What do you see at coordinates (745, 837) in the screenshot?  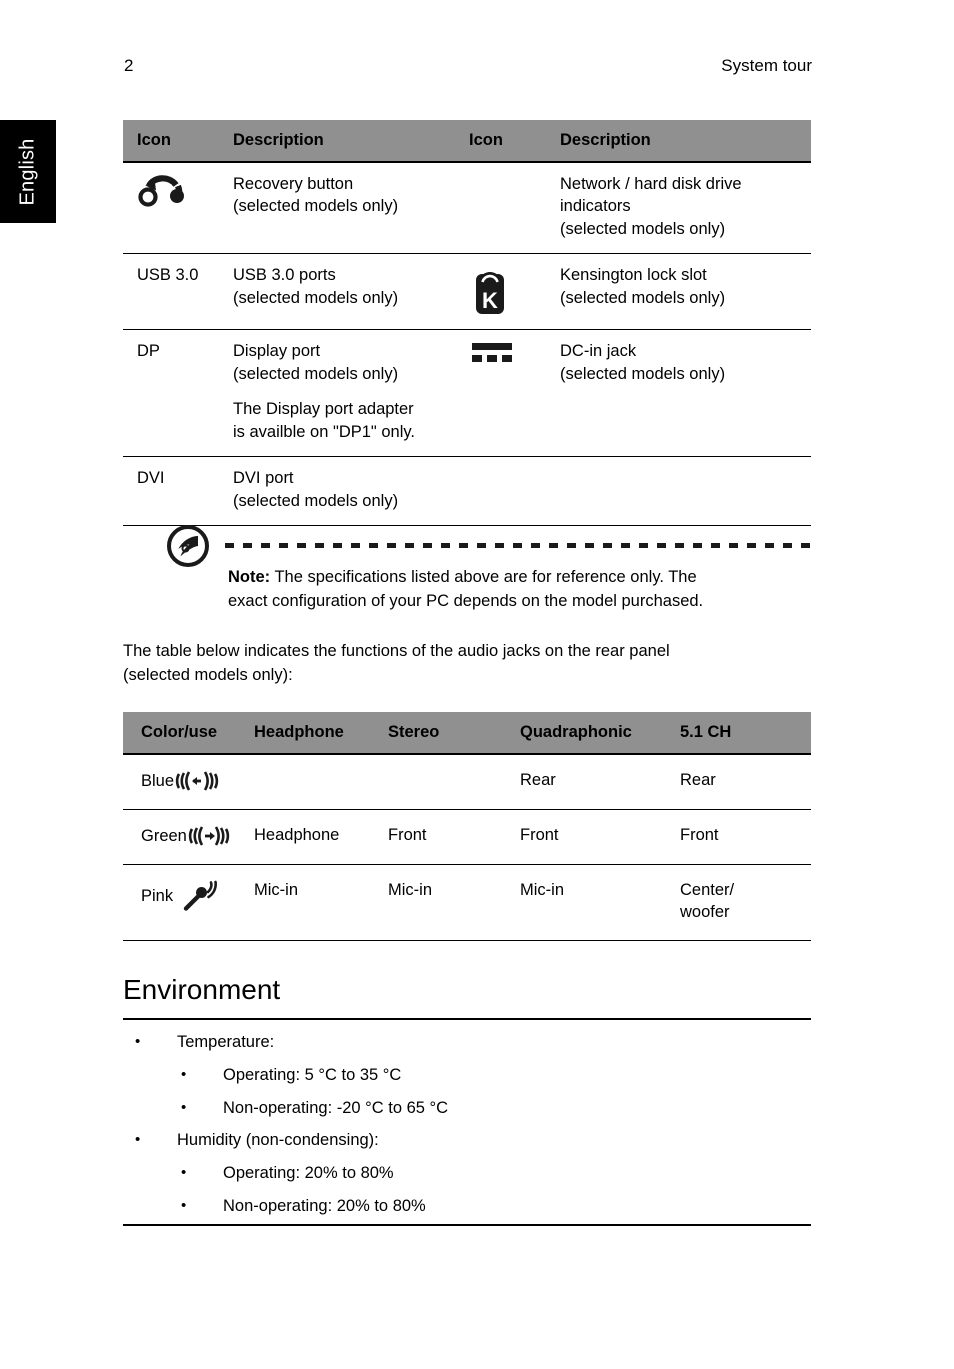 I see `audio-cell-51ch: Front` at bounding box center [745, 837].